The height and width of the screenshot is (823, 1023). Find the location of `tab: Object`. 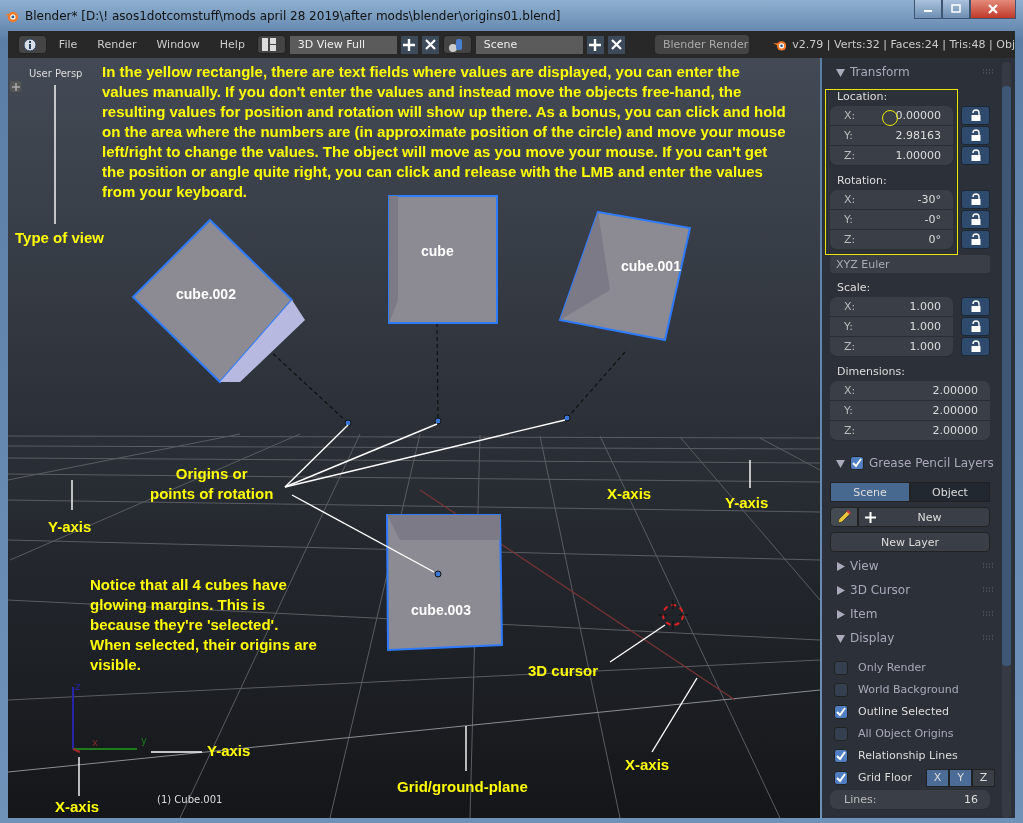

tab: Object is located at coordinates (950, 492).